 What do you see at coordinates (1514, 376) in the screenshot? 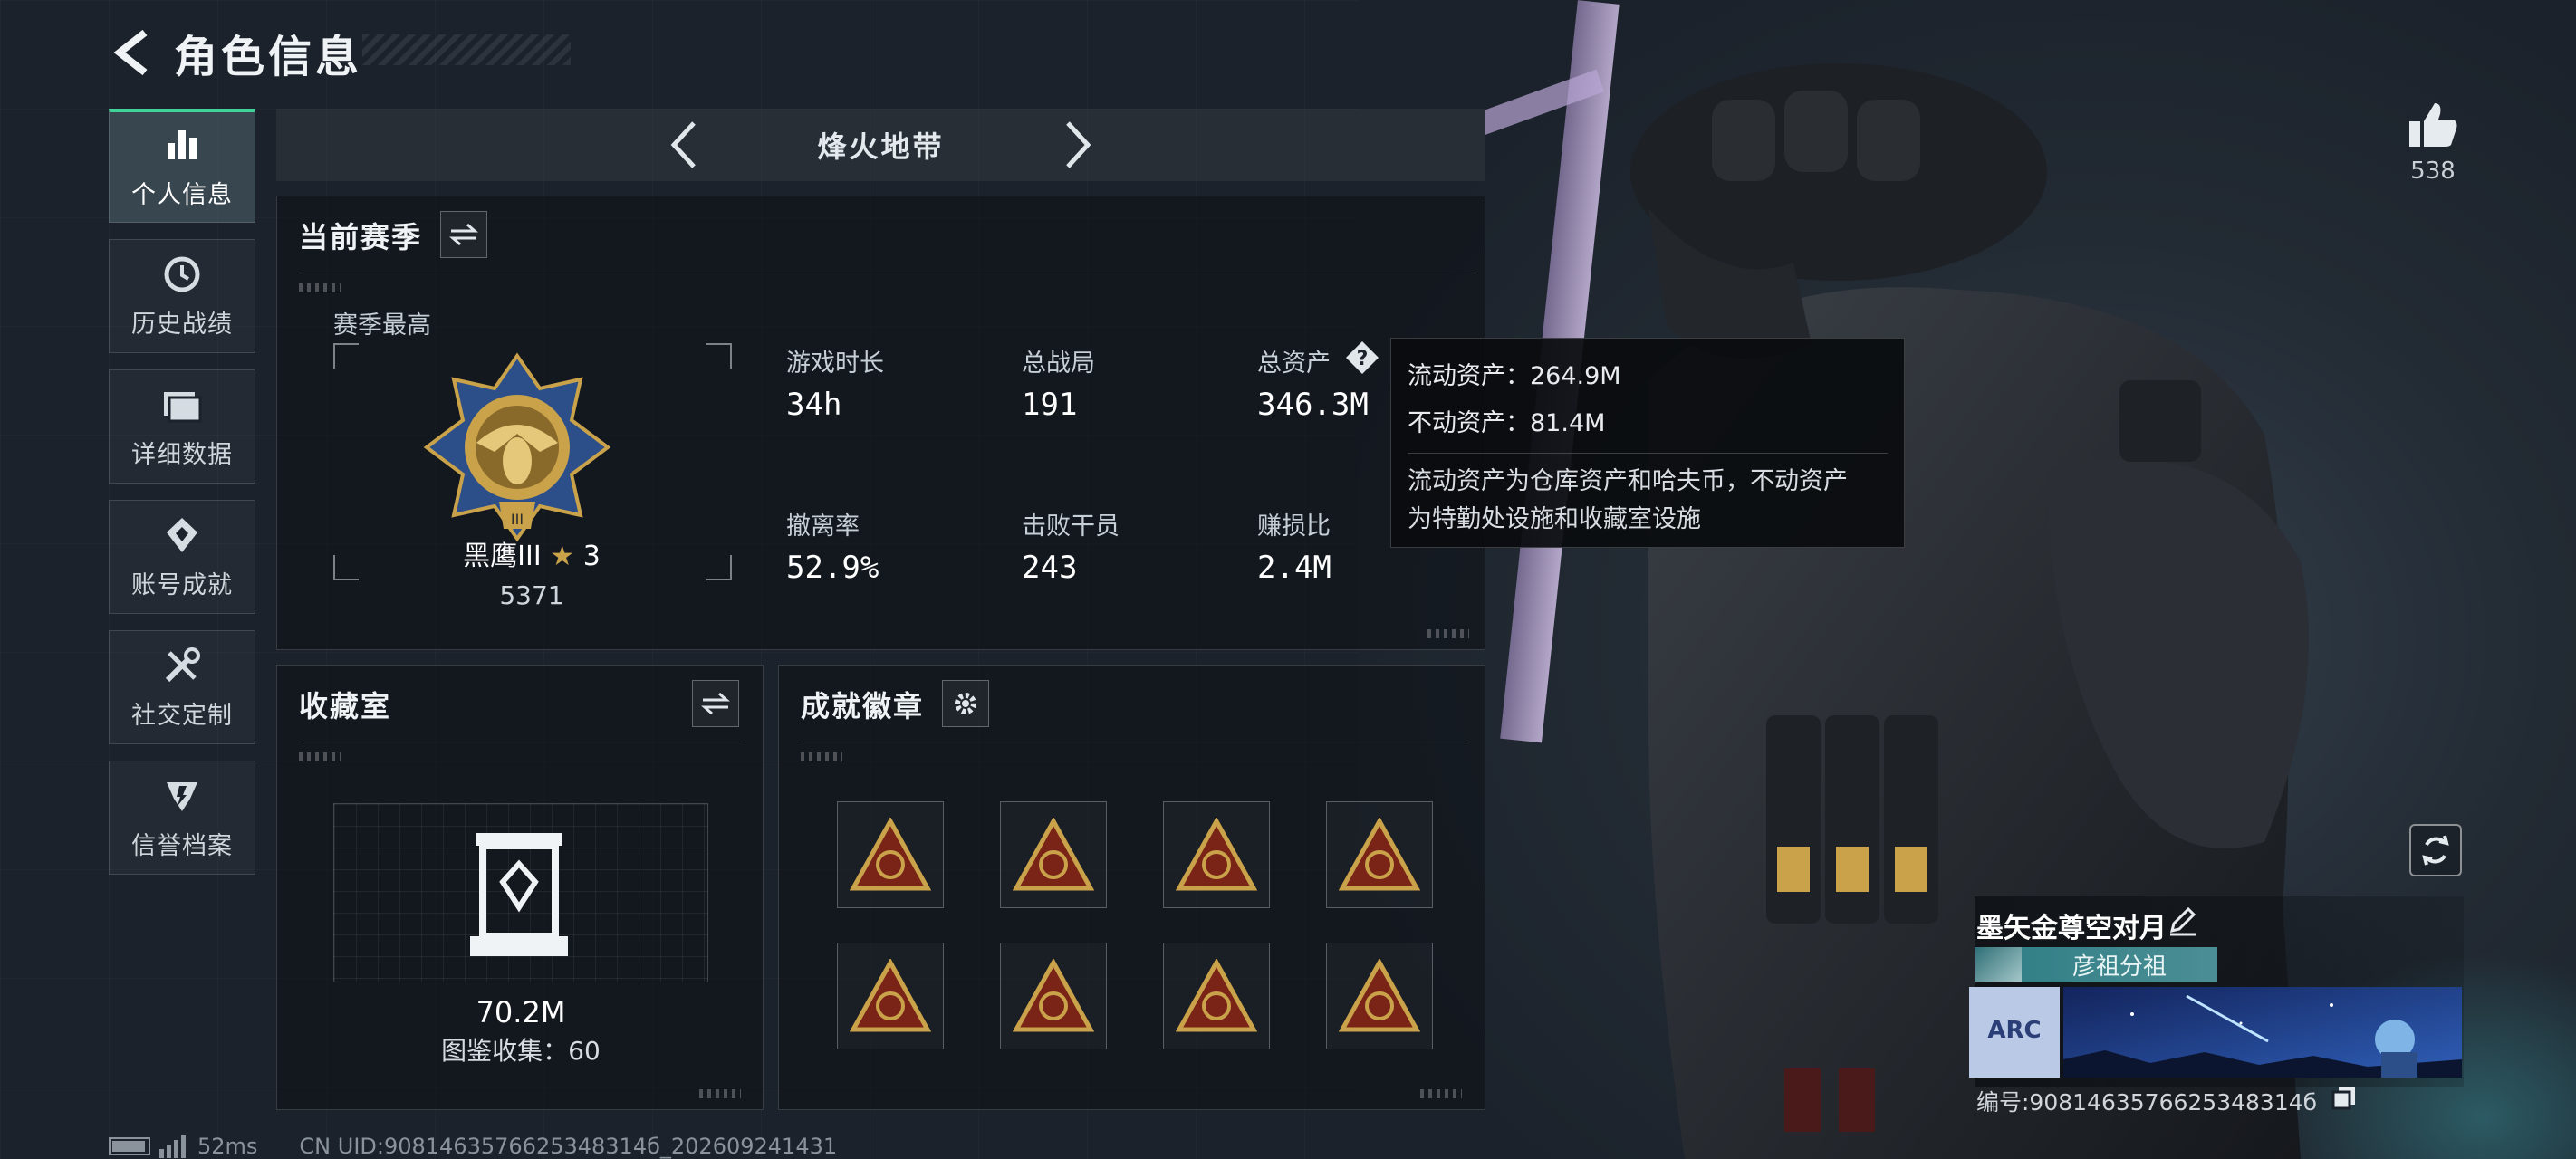
I see `liquid-assets: 流动资产：264.9M` at bounding box center [1514, 376].